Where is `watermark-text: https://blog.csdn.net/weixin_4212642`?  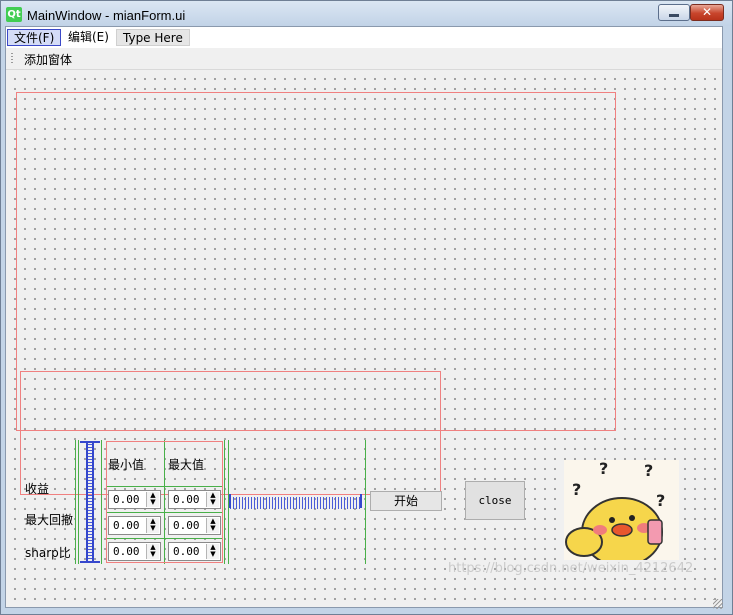
watermark-text: https://blog.csdn.net/weixin_4212642 is located at coordinates (571, 568).